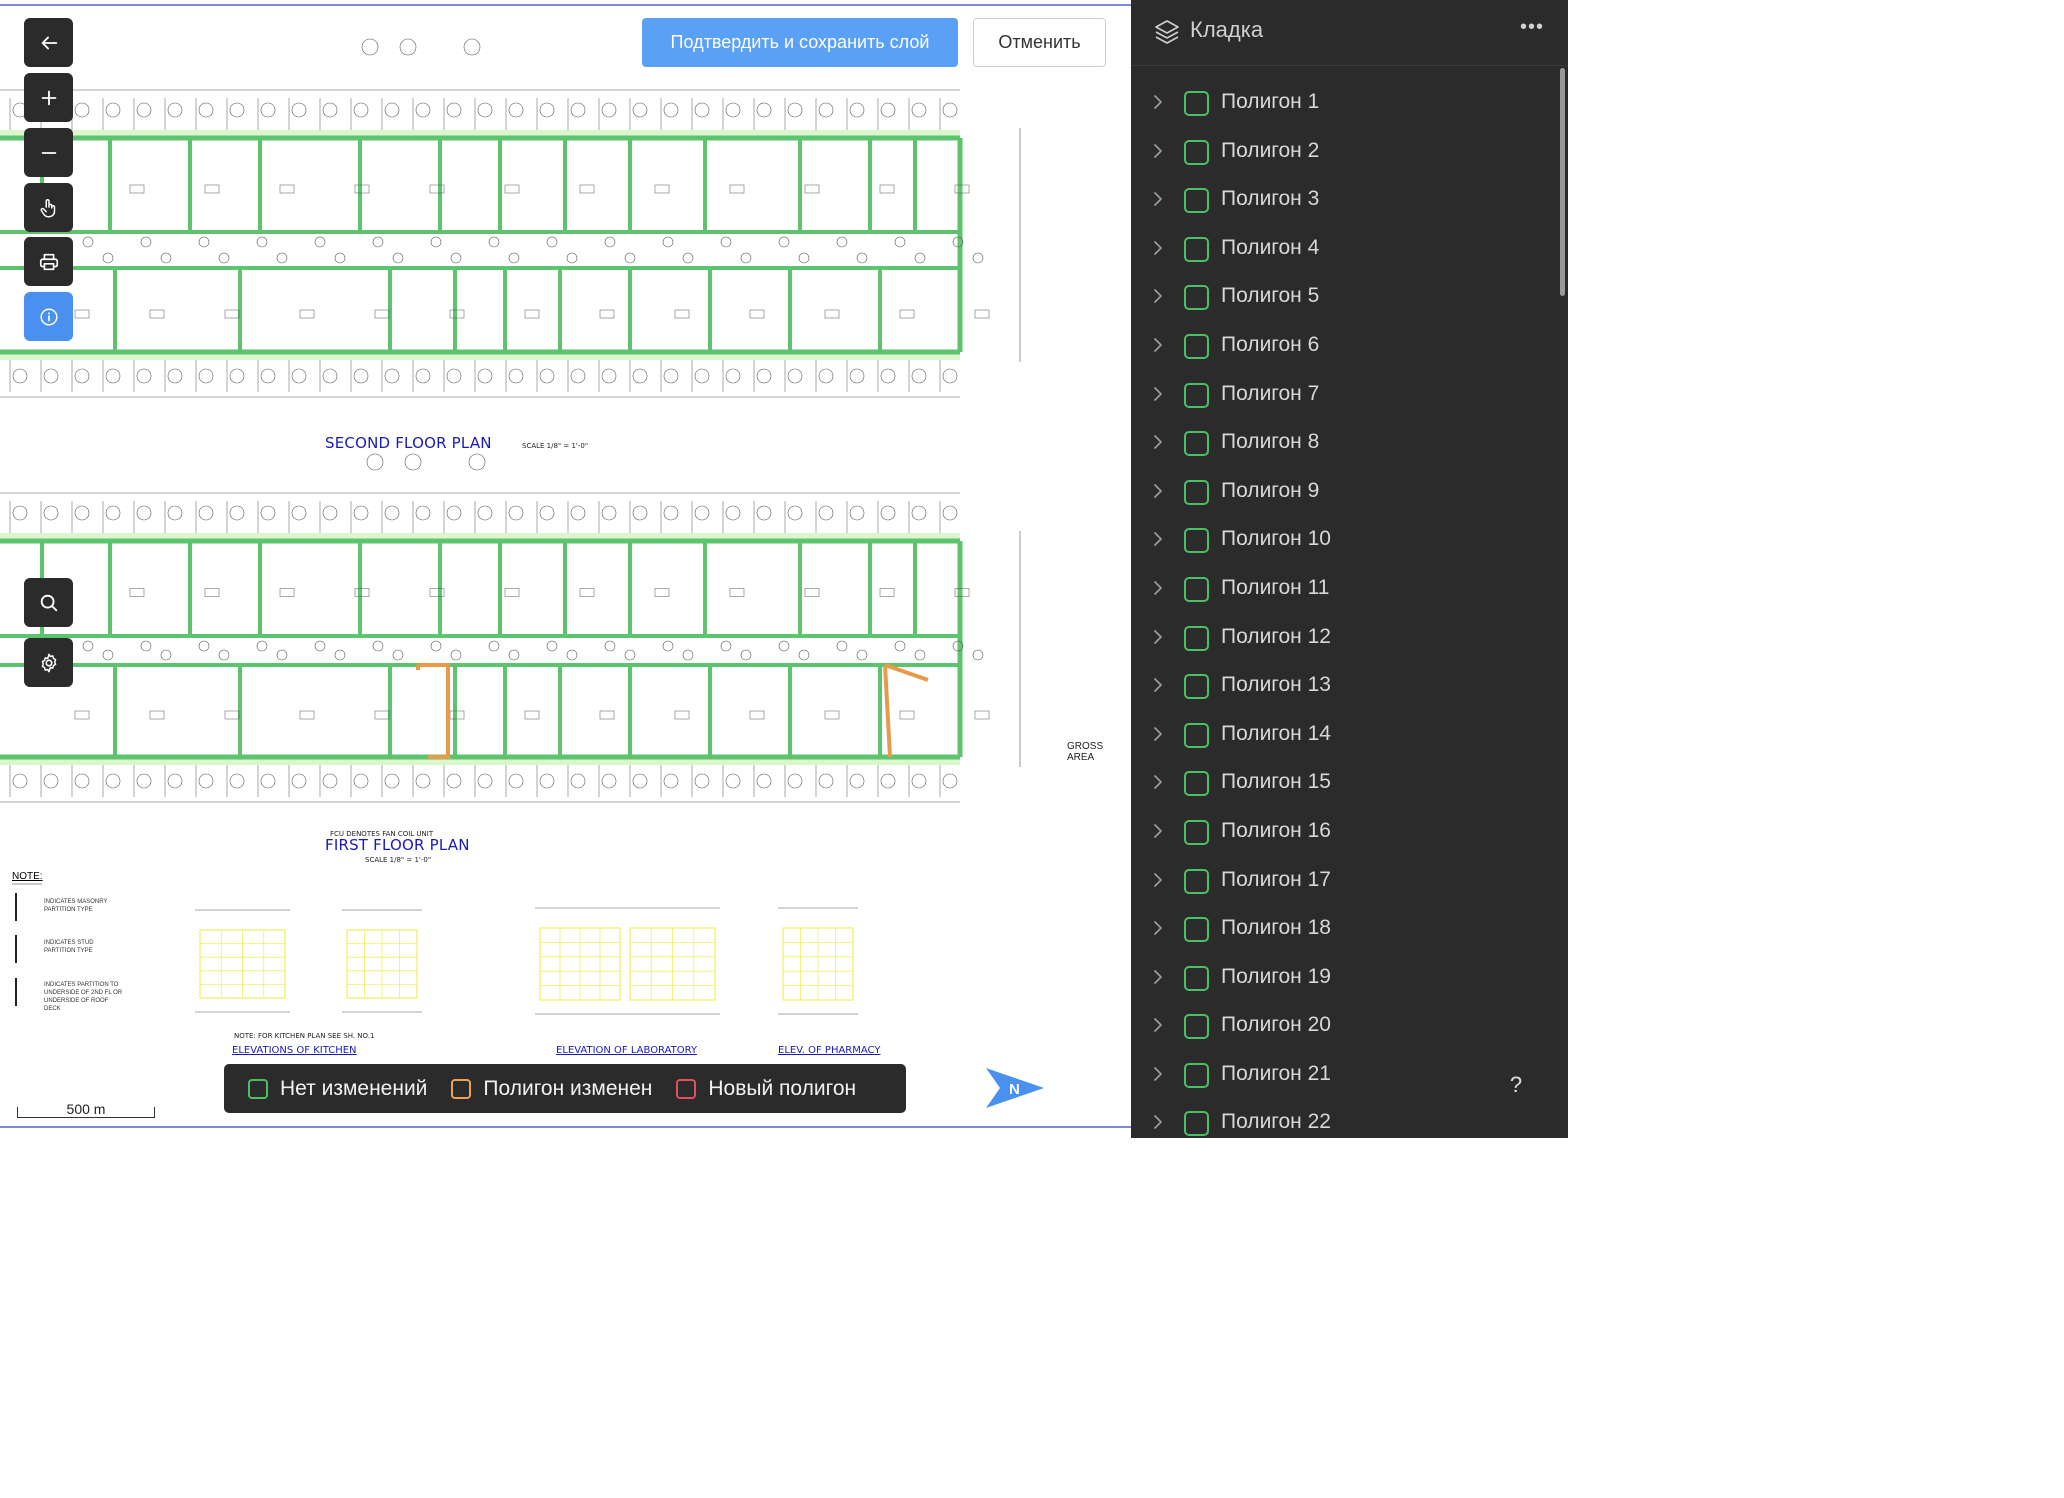  Describe the element at coordinates (1270, 199) in the screenshot. I see `polygon-label: Полигон 3` at that location.